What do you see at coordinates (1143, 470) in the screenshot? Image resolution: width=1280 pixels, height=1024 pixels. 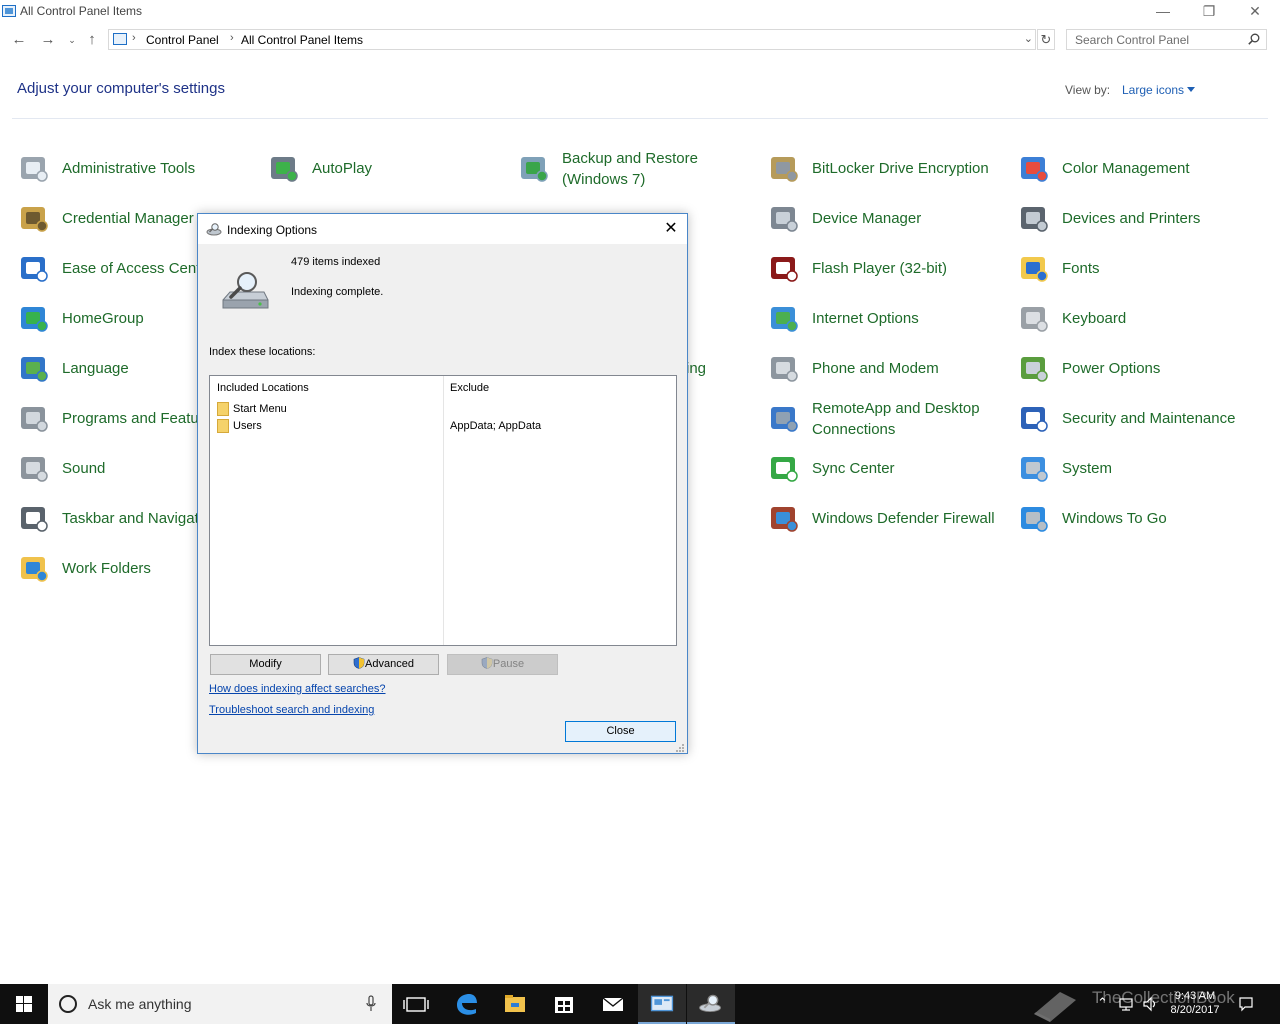 I see `control-panel-item: System` at bounding box center [1143, 470].